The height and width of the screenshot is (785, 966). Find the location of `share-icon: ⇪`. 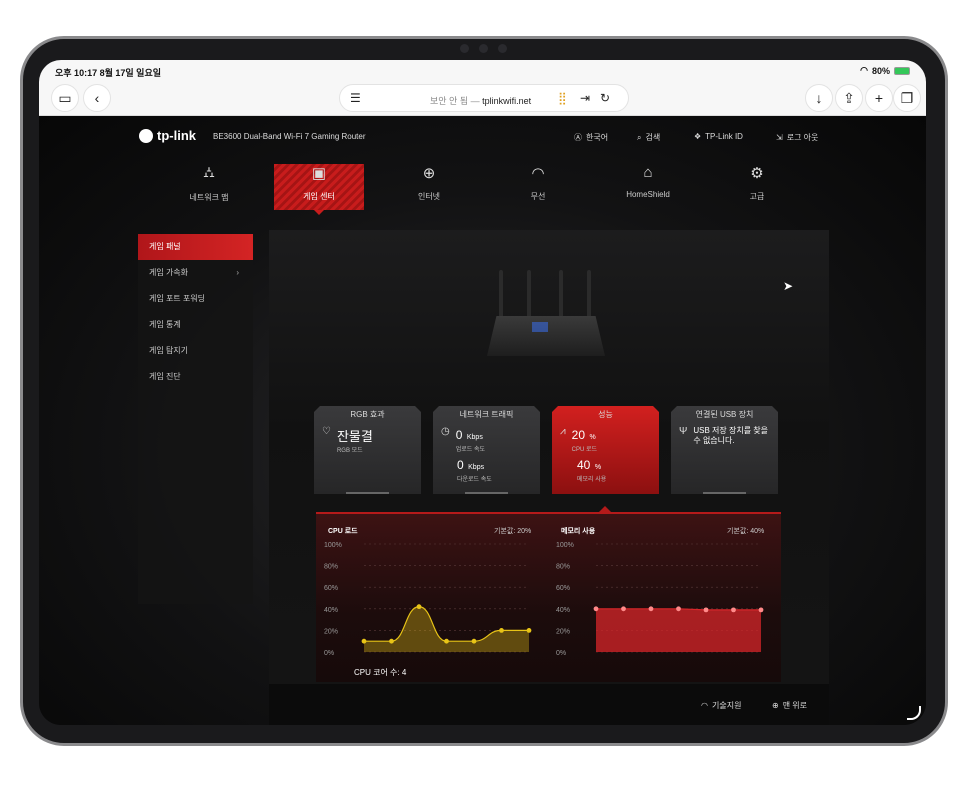

share-icon: ⇪ is located at coordinates (849, 98).